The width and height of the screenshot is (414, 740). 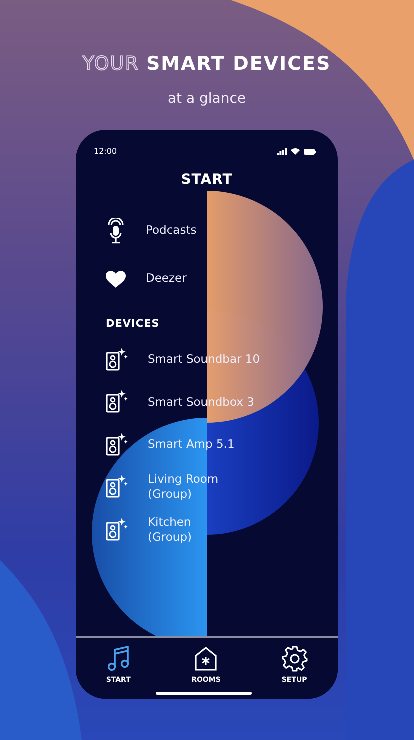 I want to click on source-label: Podcasts, so click(x=171, y=230).